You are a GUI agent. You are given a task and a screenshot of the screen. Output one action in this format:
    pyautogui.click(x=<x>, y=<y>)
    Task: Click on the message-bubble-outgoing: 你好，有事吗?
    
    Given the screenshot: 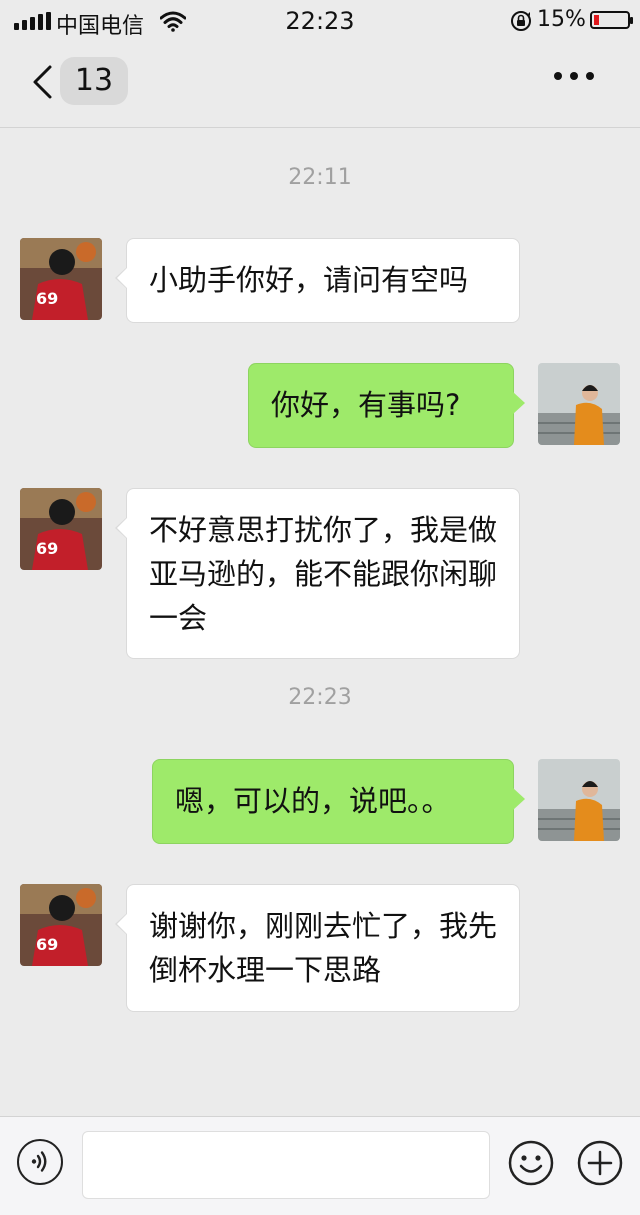 What is the action you would take?
    pyautogui.click(x=386, y=405)
    